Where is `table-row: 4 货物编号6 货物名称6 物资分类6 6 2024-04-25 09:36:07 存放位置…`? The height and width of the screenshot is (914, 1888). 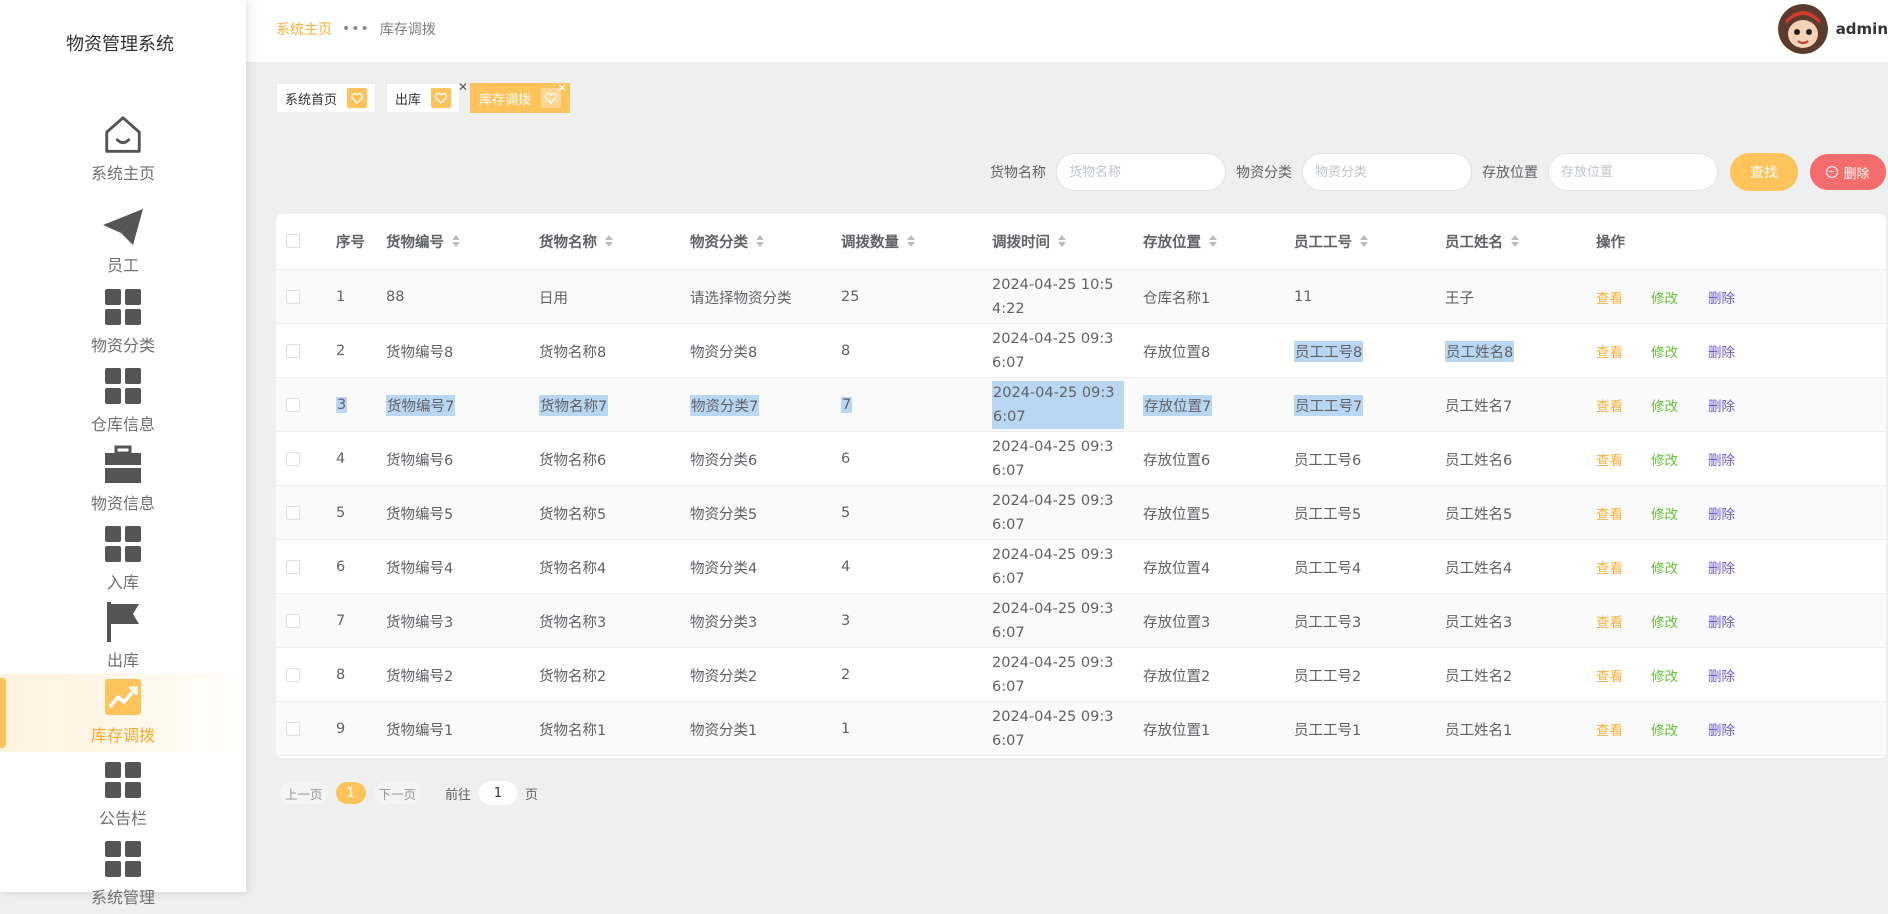 table-row: 4 货物编号6 货物名称6 物资分类6 6 2024-04-25 09:36:07 存放位置… is located at coordinates (1081, 459).